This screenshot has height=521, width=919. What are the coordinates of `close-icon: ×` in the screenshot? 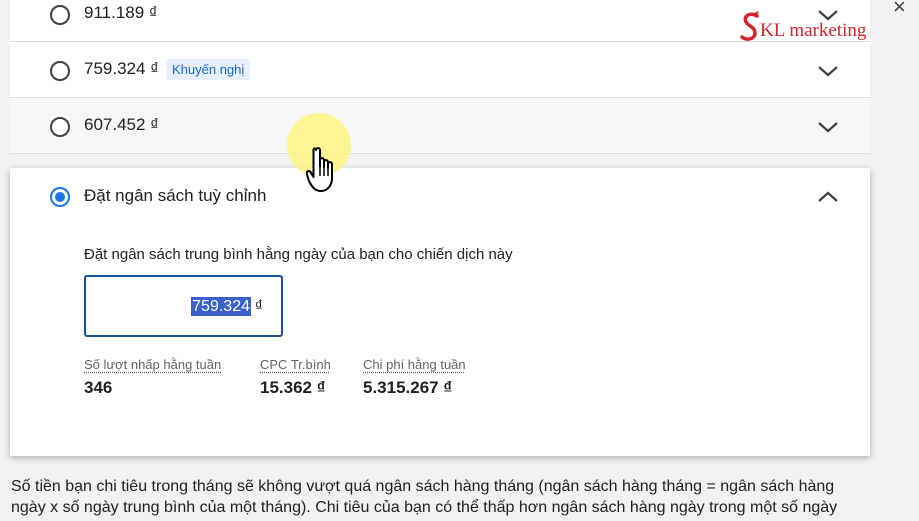 It's located at (899, 10).